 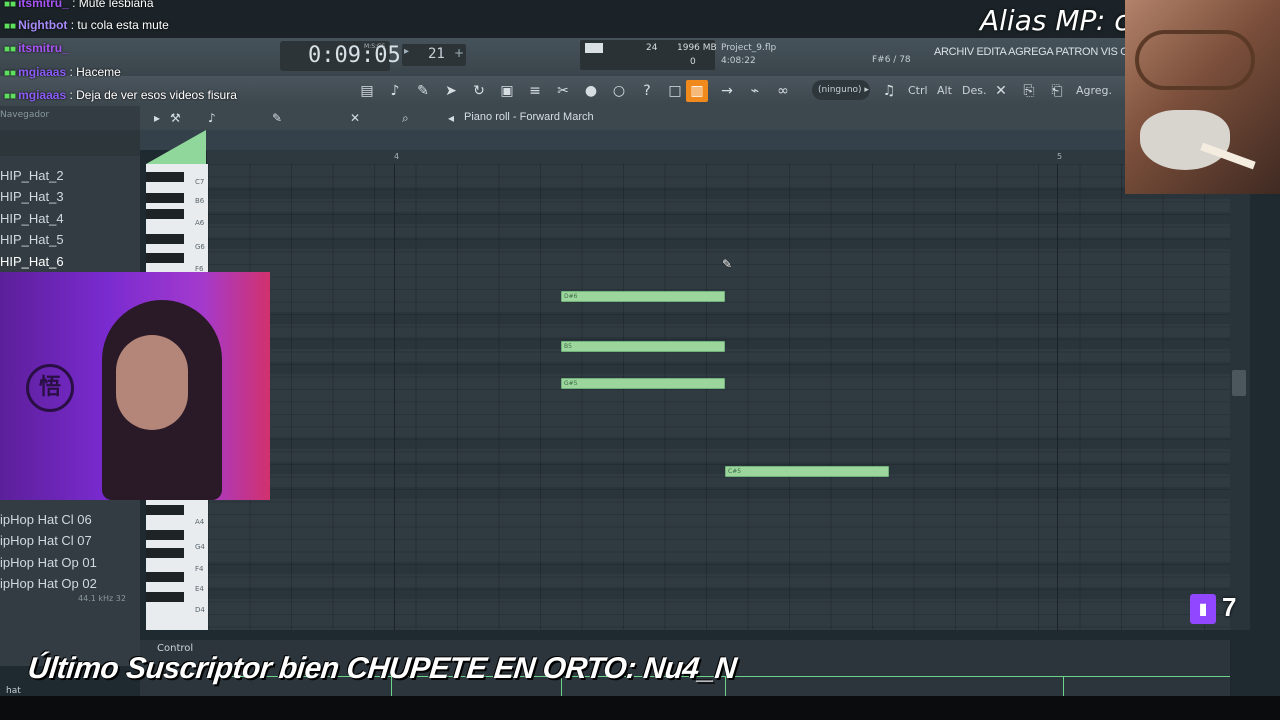 What do you see at coordinates (451, 118) in the screenshot?
I see `speaker-icon: ◂` at bounding box center [451, 118].